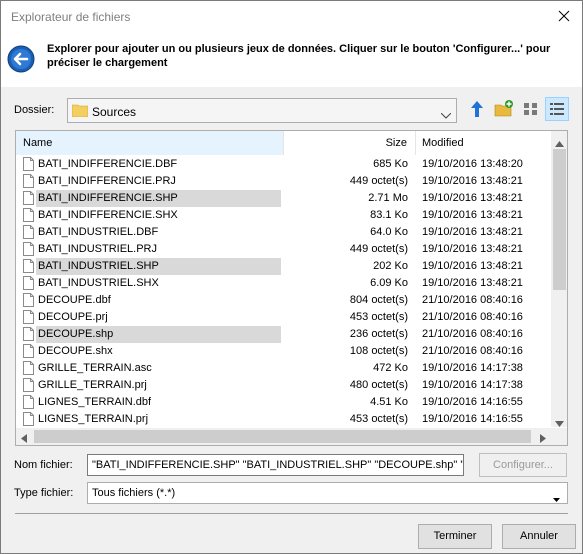  Describe the element at coordinates (543, 438) in the screenshot. I see `scroll-right-icon` at that location.